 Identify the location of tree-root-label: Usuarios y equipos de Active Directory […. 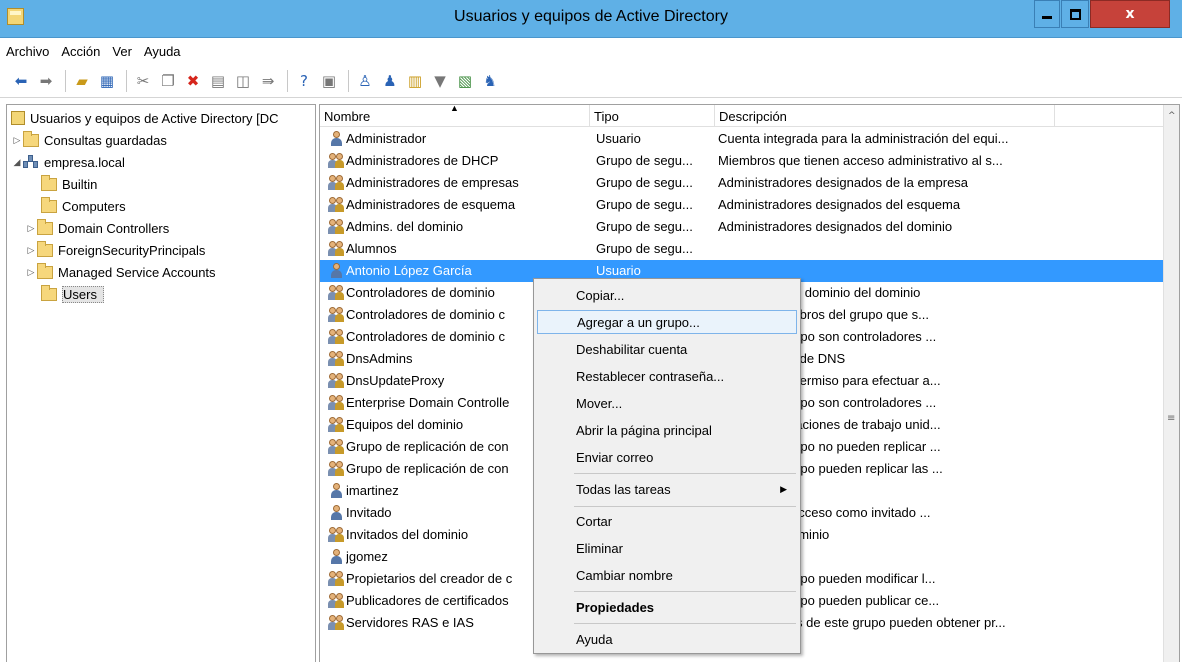
(154, 118).